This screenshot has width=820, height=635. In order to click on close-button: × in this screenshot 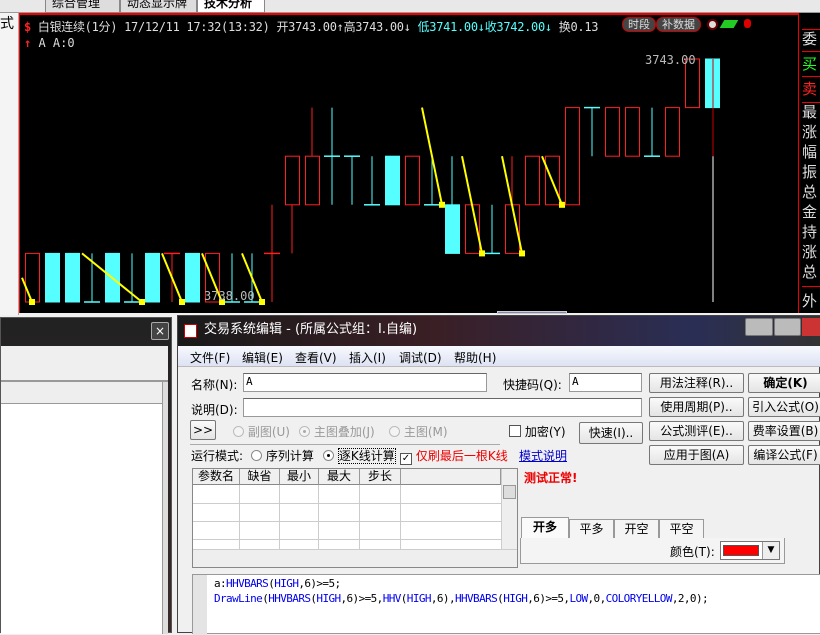, I will do `click(160, 331)`.